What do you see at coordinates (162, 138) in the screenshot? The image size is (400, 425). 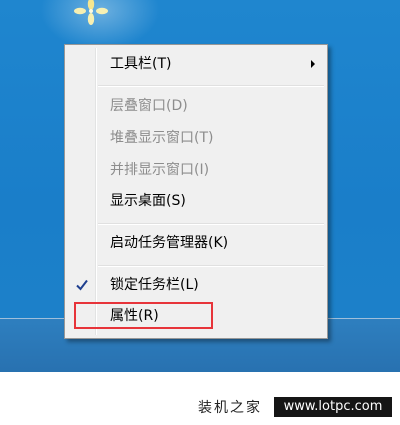 I see `menu-item-label: 堆叠显示窗口(T)` at bounding box center [162, 138].